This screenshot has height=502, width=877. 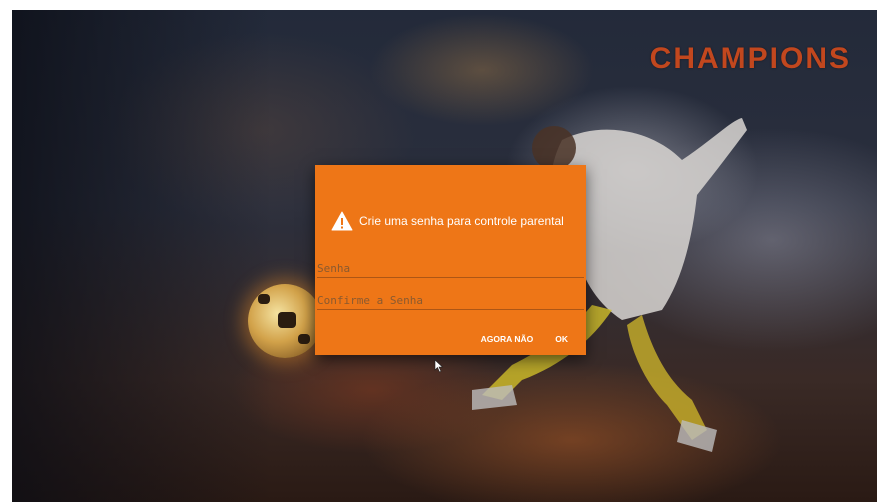 What do you see at coordinates (750, 58) in the screenshot?
I see `champions-logo: CHAMPIONS` at bounding box center [750, 58].